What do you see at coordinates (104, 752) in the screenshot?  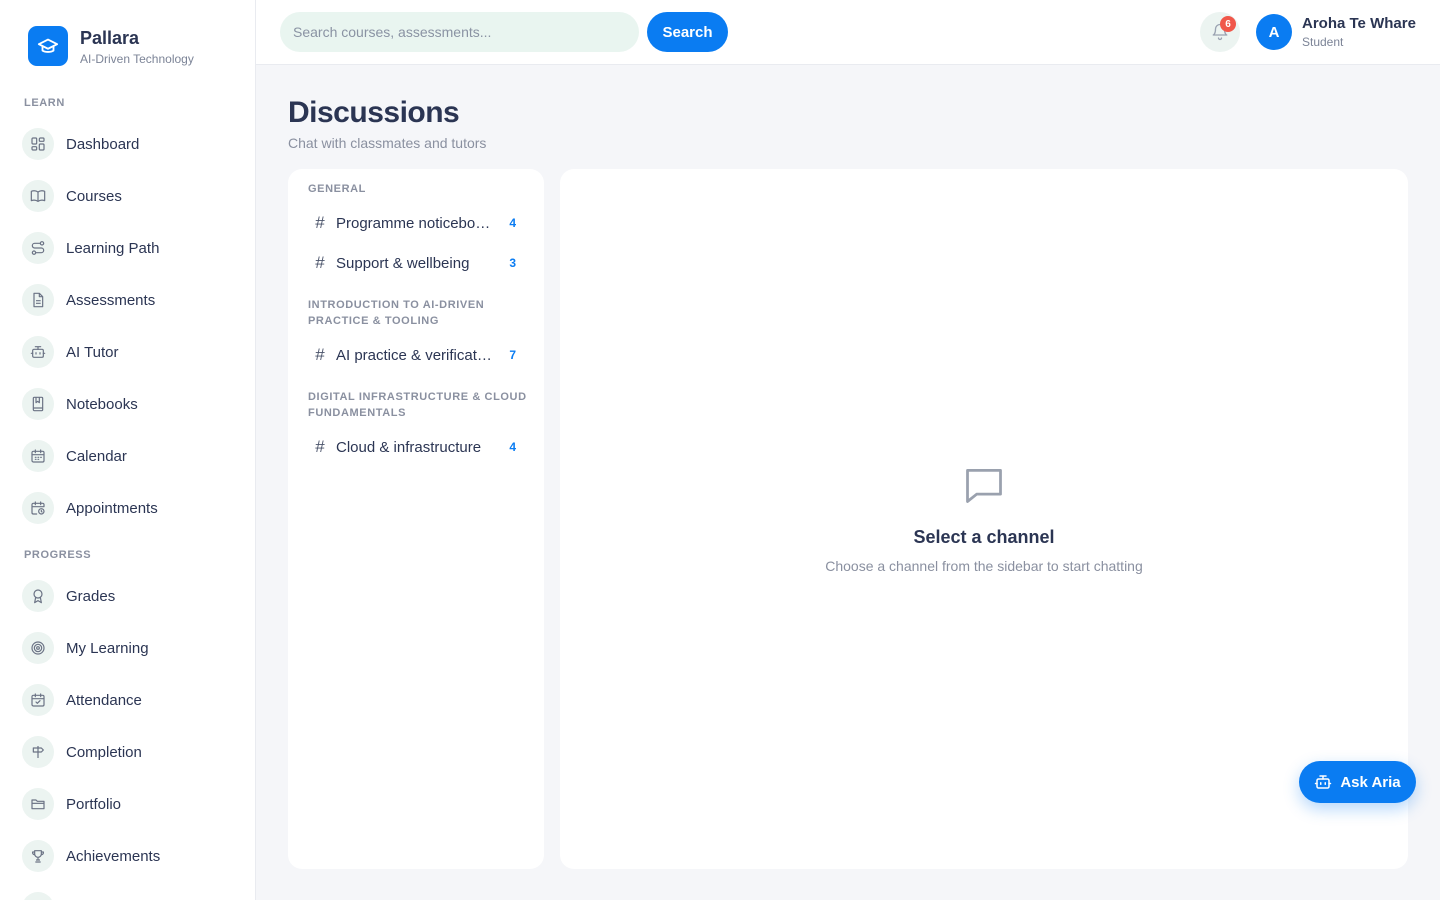 I see `sidebar-item-label: Completion` at bounding box center [104, 752].